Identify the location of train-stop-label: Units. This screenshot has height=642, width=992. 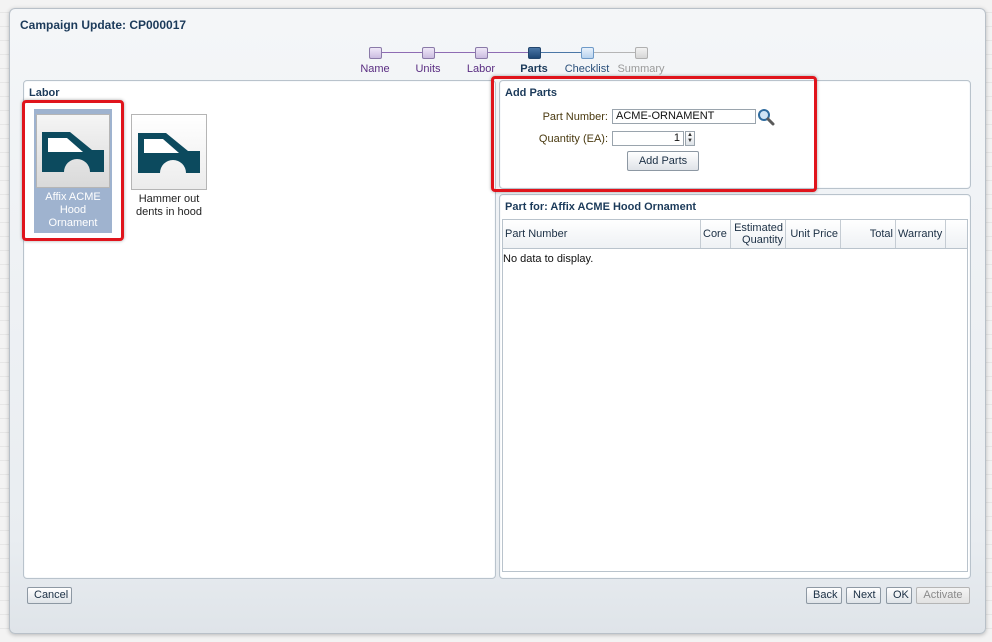
(428, 69).